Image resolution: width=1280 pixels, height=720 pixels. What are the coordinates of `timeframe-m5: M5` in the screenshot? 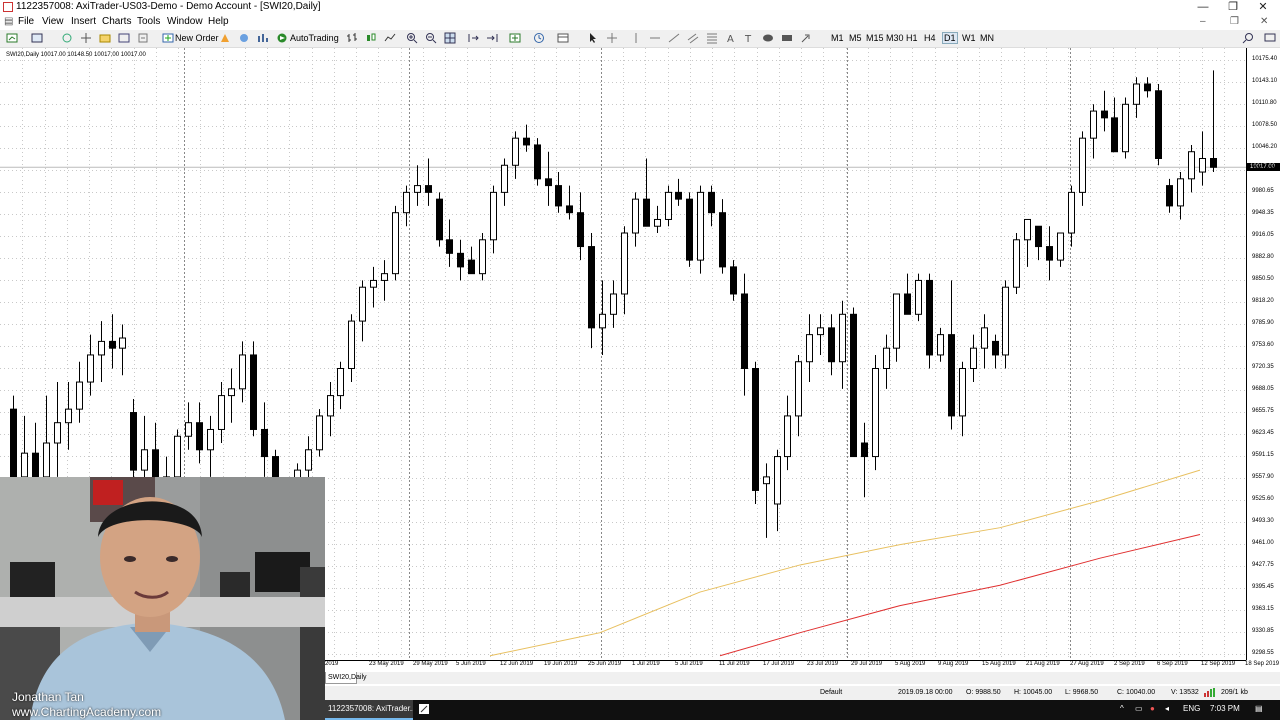 It's located at (855, 38).